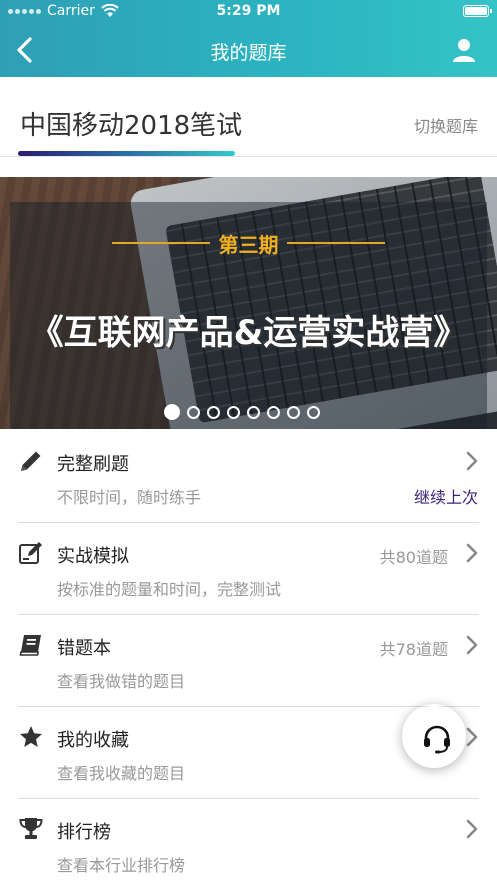  I want to click on menu-item-desc: 查看本行业排行榜, so click(121, 865).